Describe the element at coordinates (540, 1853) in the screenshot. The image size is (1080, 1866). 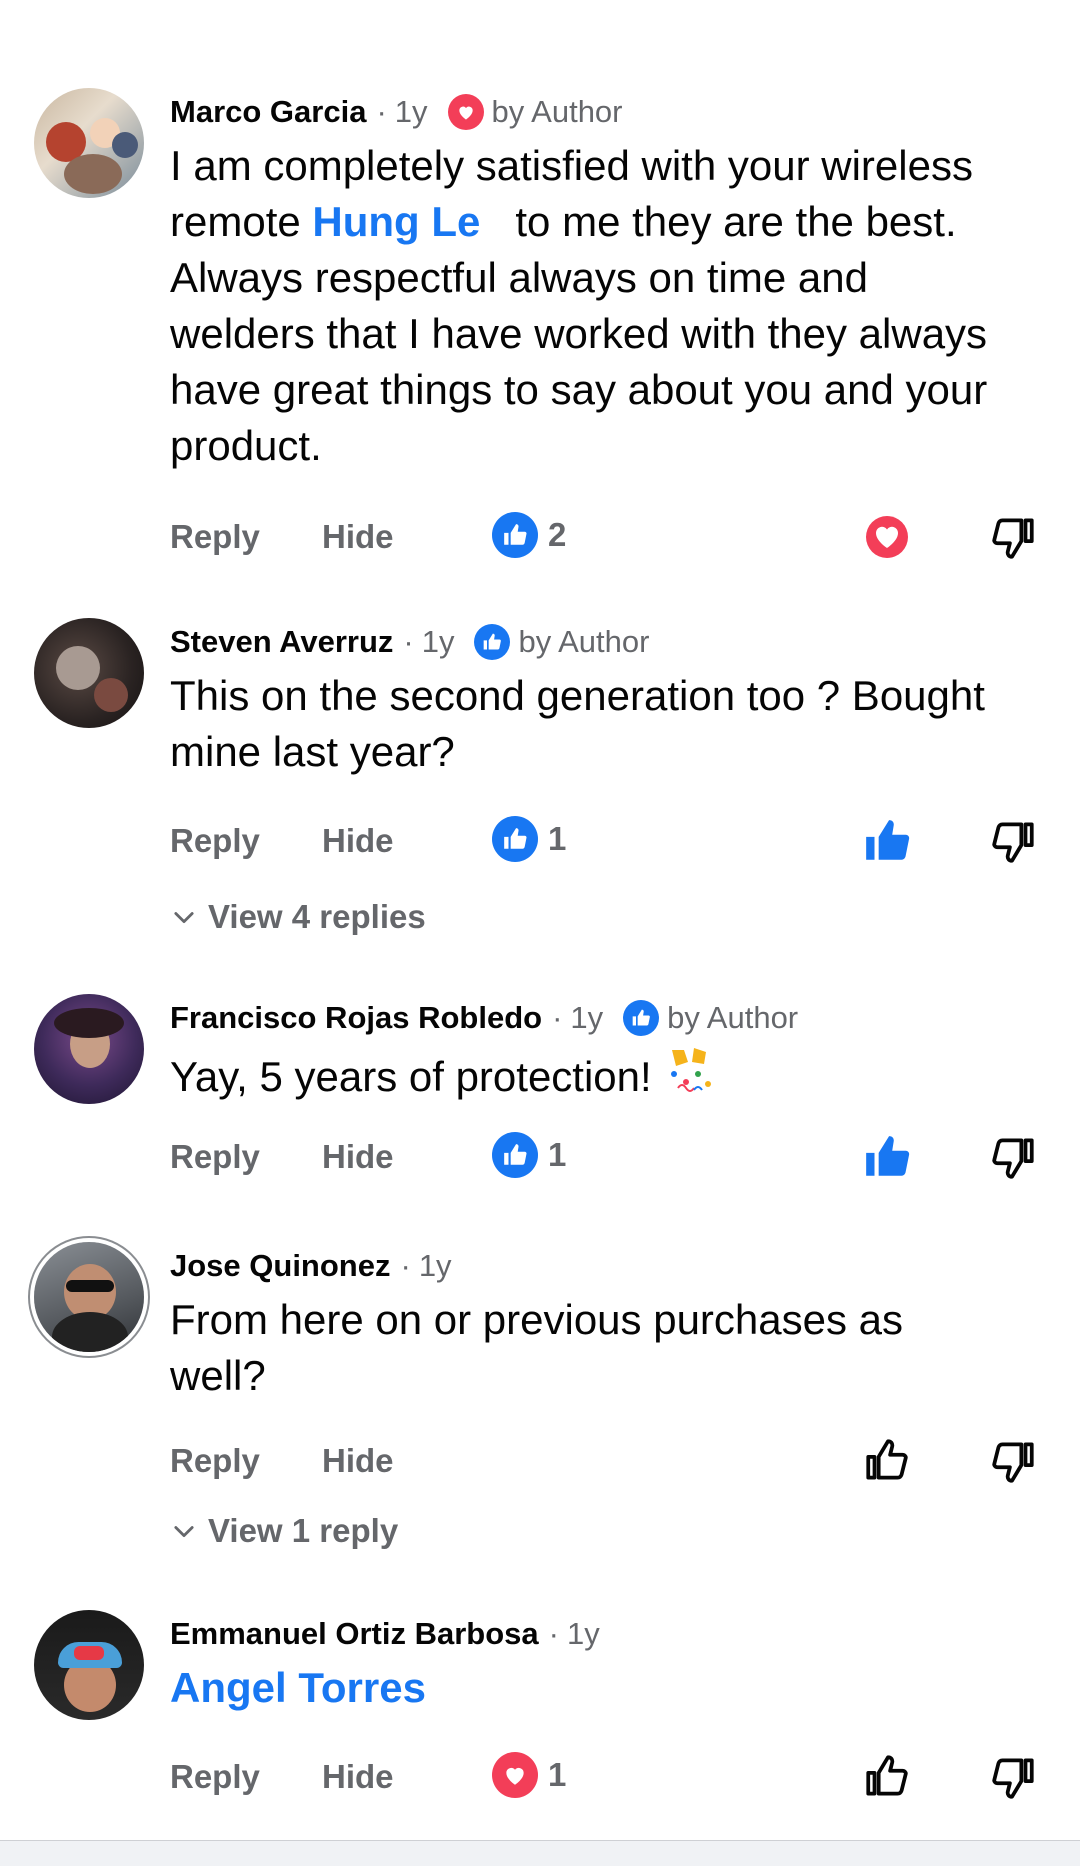
I see `comment-composer-edge` at that location.